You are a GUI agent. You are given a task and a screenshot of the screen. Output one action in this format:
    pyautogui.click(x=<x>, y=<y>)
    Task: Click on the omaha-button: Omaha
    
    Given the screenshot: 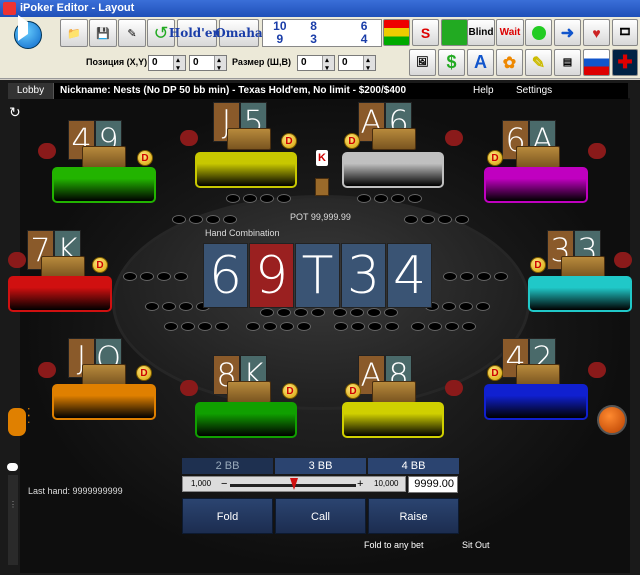 What is the action you would take?
    pyautogui.click(x=239, y=33)
    